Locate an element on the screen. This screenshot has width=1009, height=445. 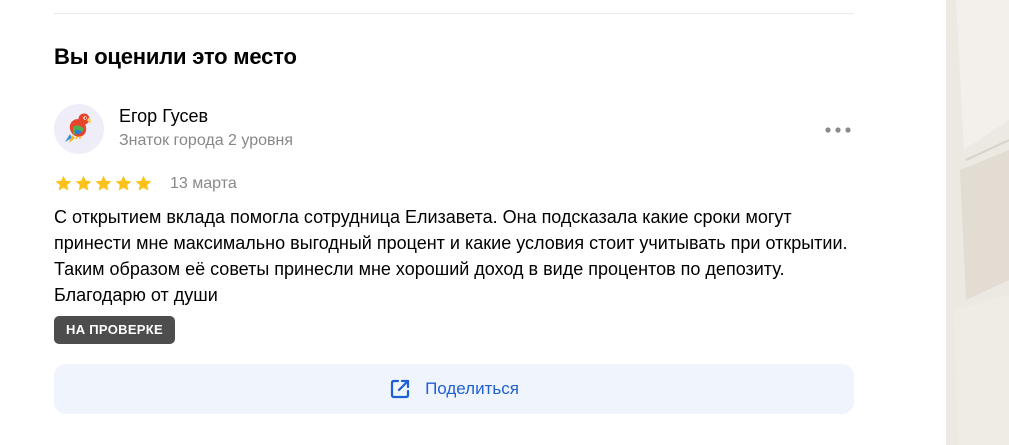
parrot-icon is located at coordinates (79, 129).